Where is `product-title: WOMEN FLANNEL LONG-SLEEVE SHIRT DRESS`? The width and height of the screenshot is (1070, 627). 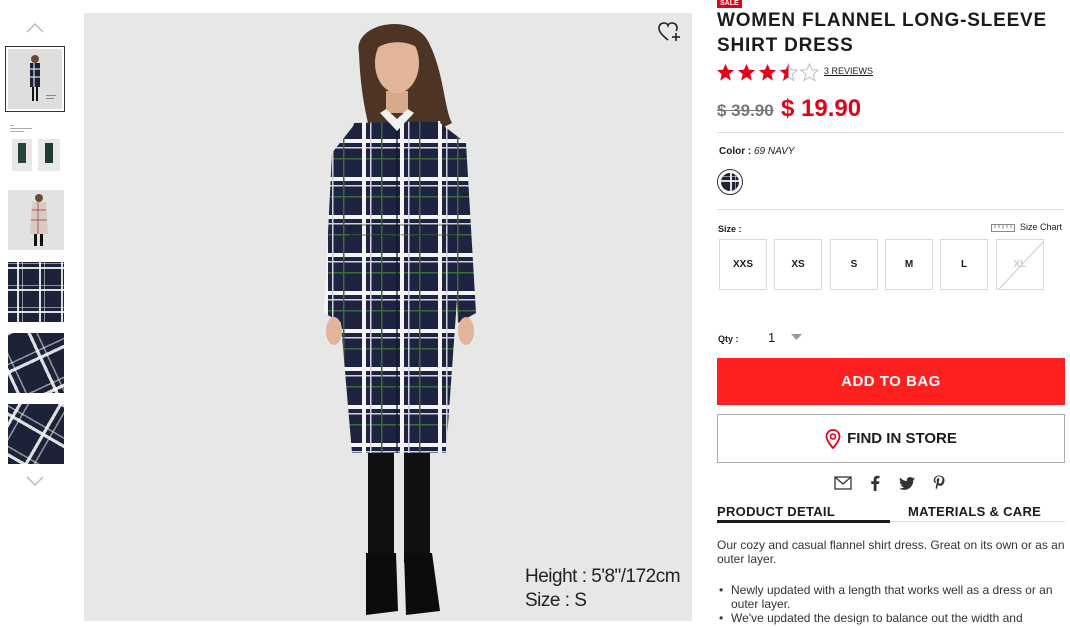 product-title: WOMEN FLANNEL LONG-SLEEVE SHIRT DRESS is located at coordinates (882, 33).